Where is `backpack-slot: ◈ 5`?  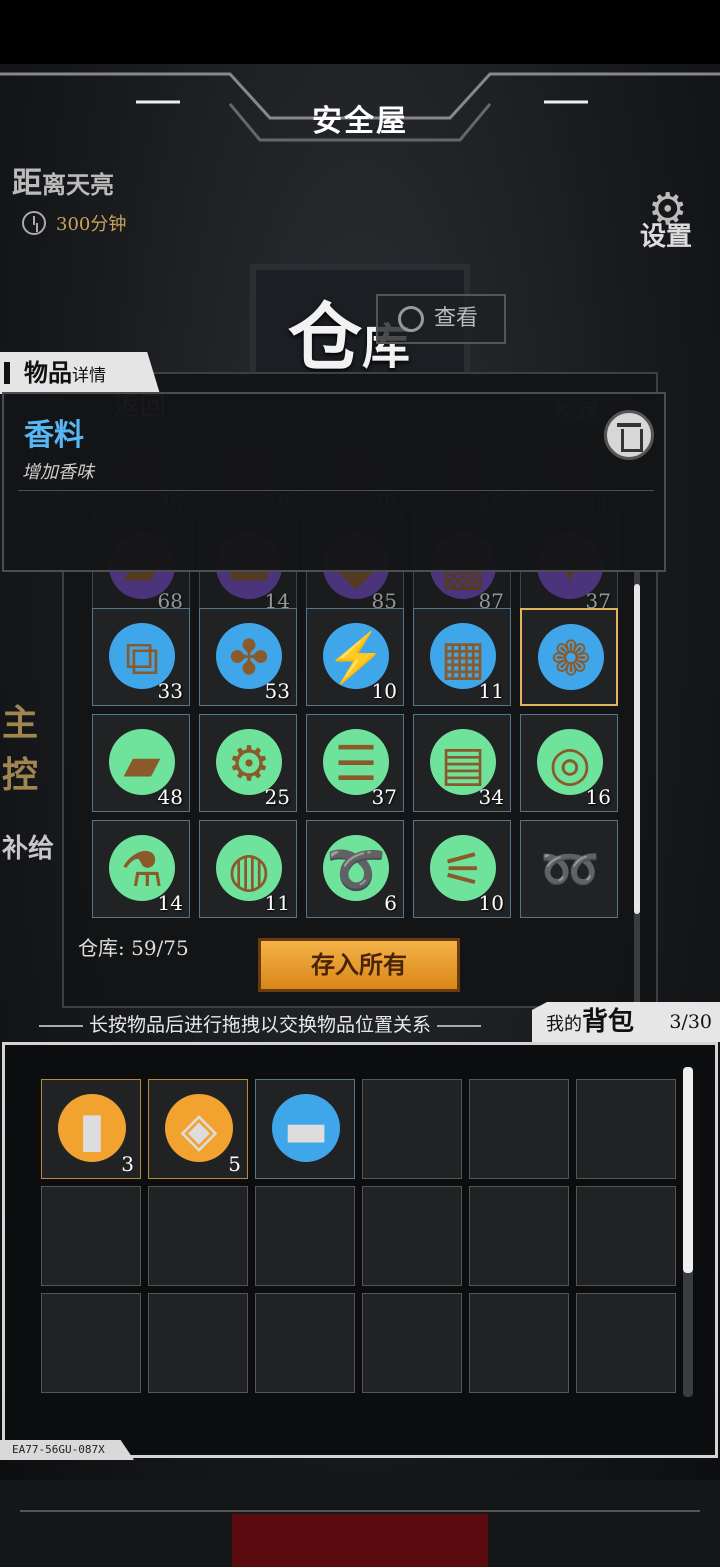 backpack-slot: ◈ 5 is located at coordinates (198, 1129).